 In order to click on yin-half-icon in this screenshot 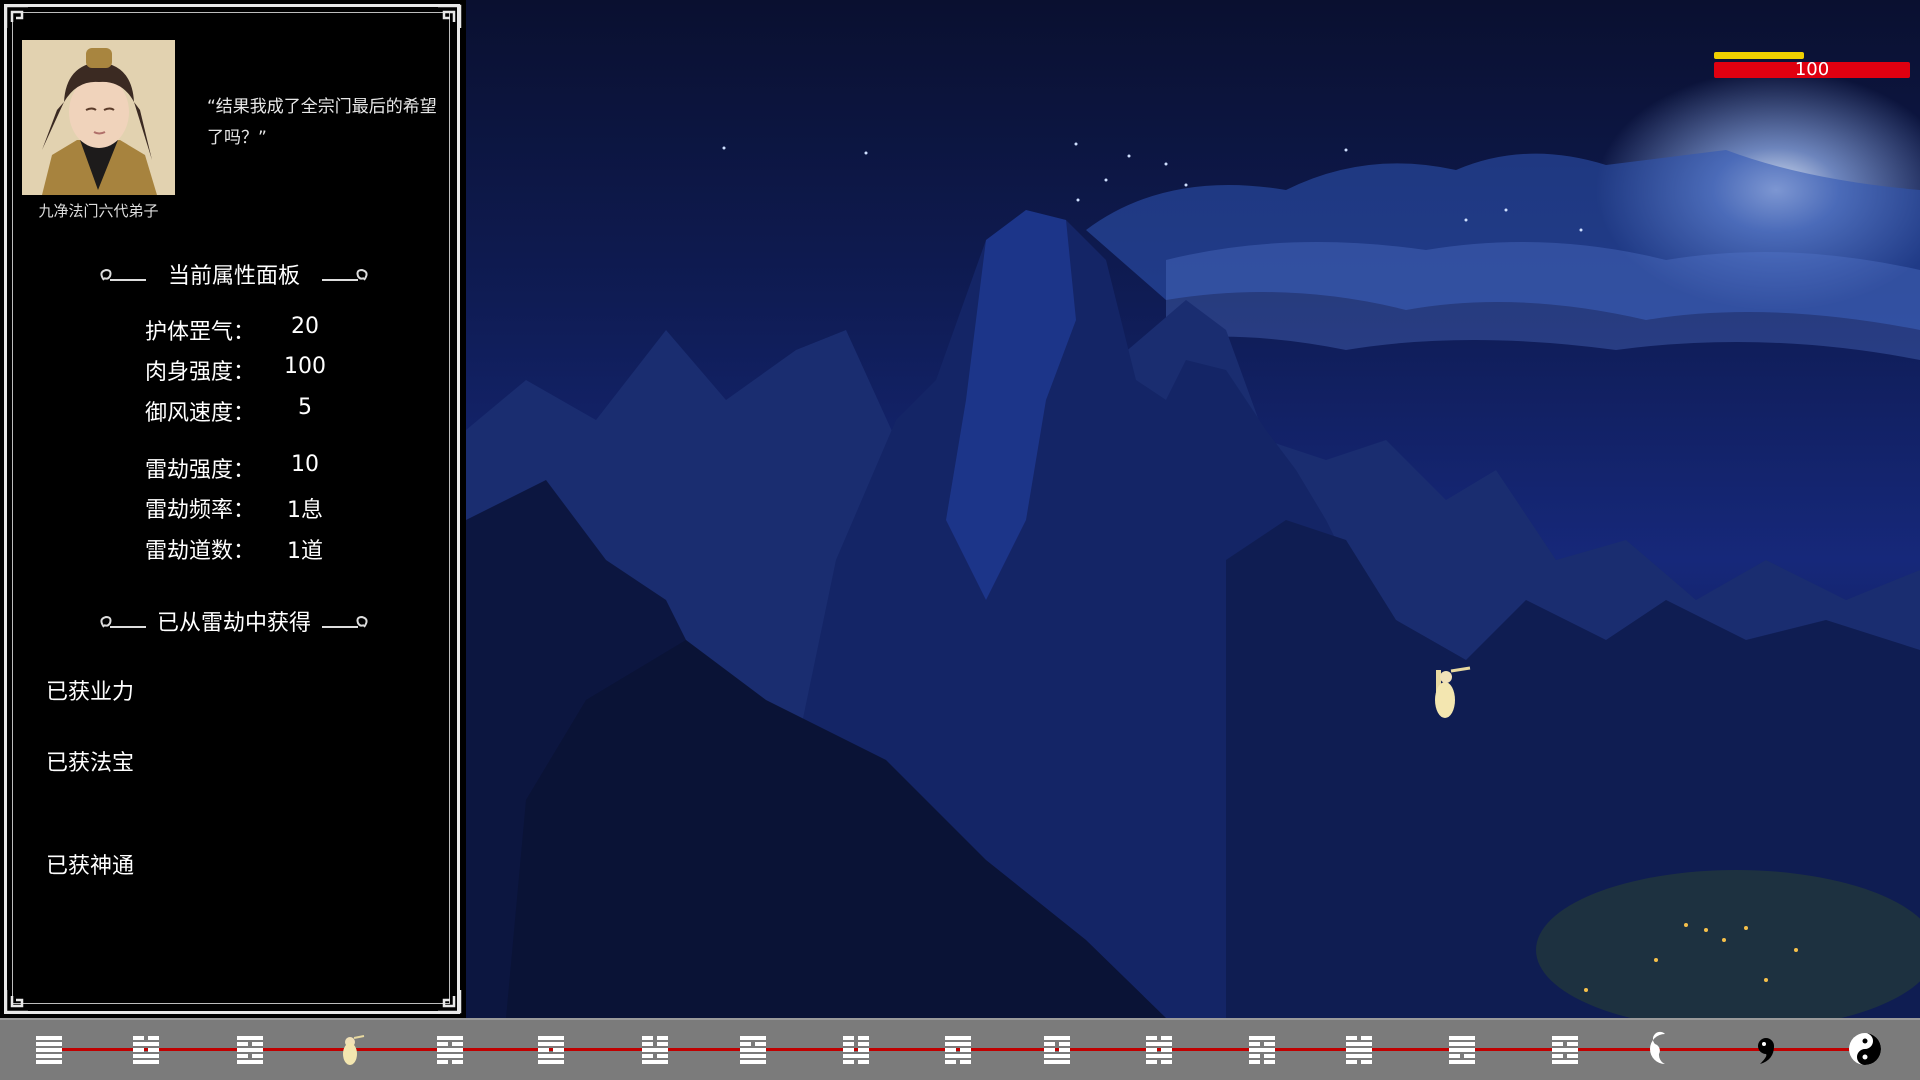, I will do `click(1659, 1049)`.